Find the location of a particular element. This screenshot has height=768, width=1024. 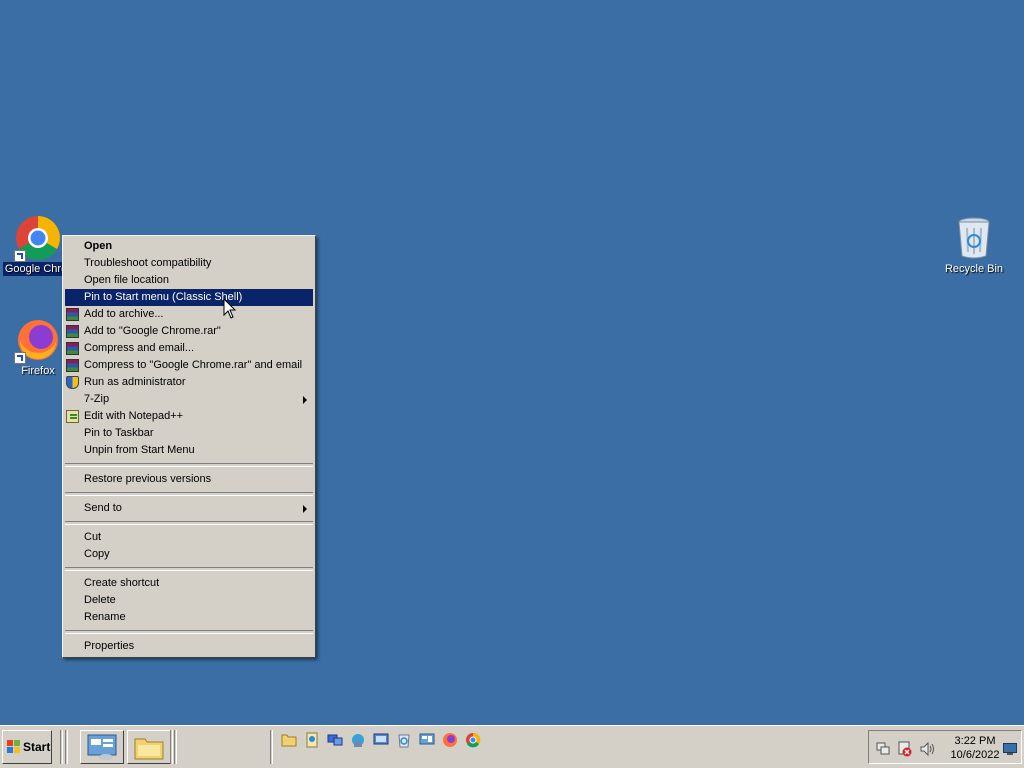

menu-item-label: Delete is located at coordinates (100, 600).